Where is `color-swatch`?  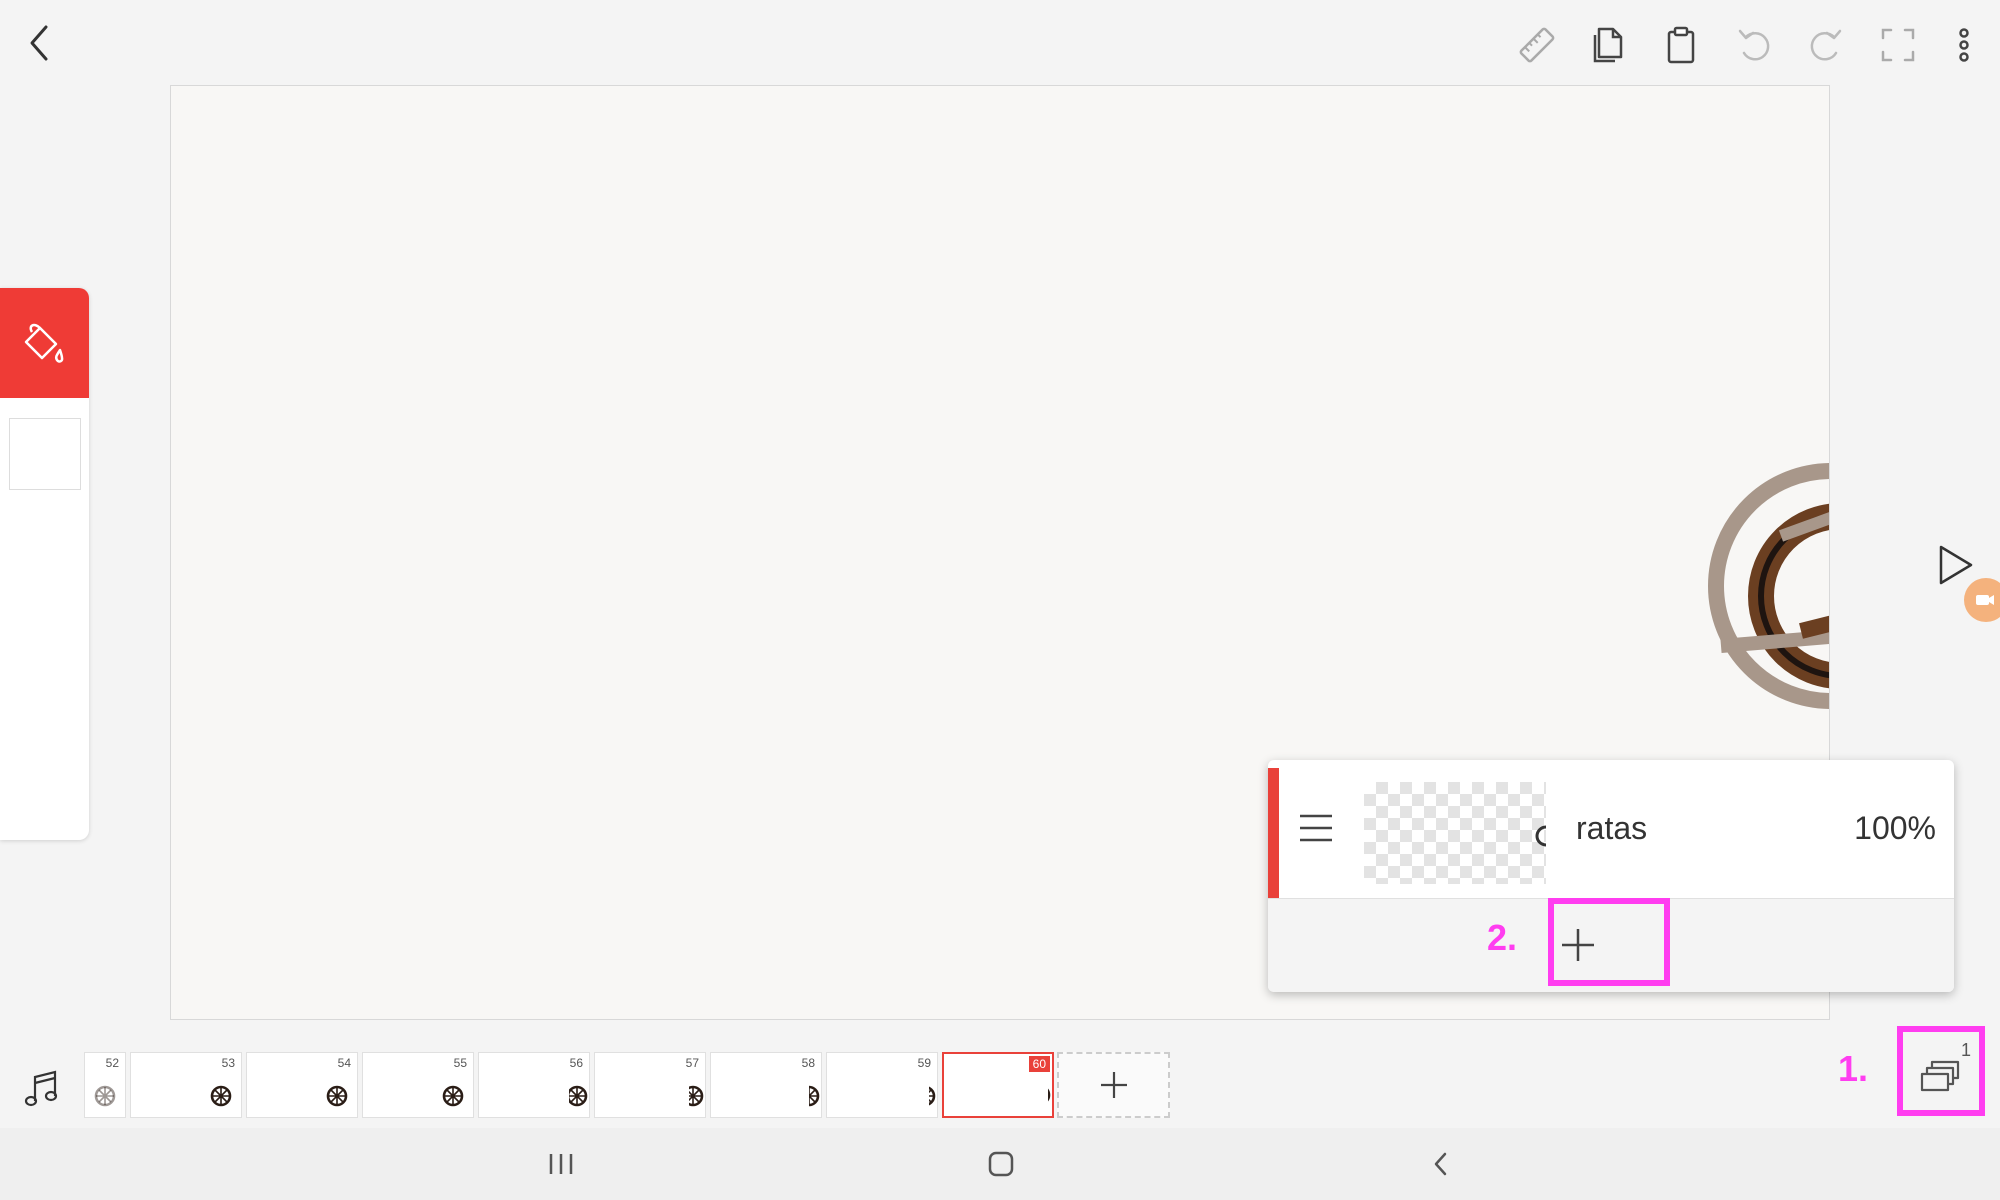 color-swatch is located at coordinates (45, 454).